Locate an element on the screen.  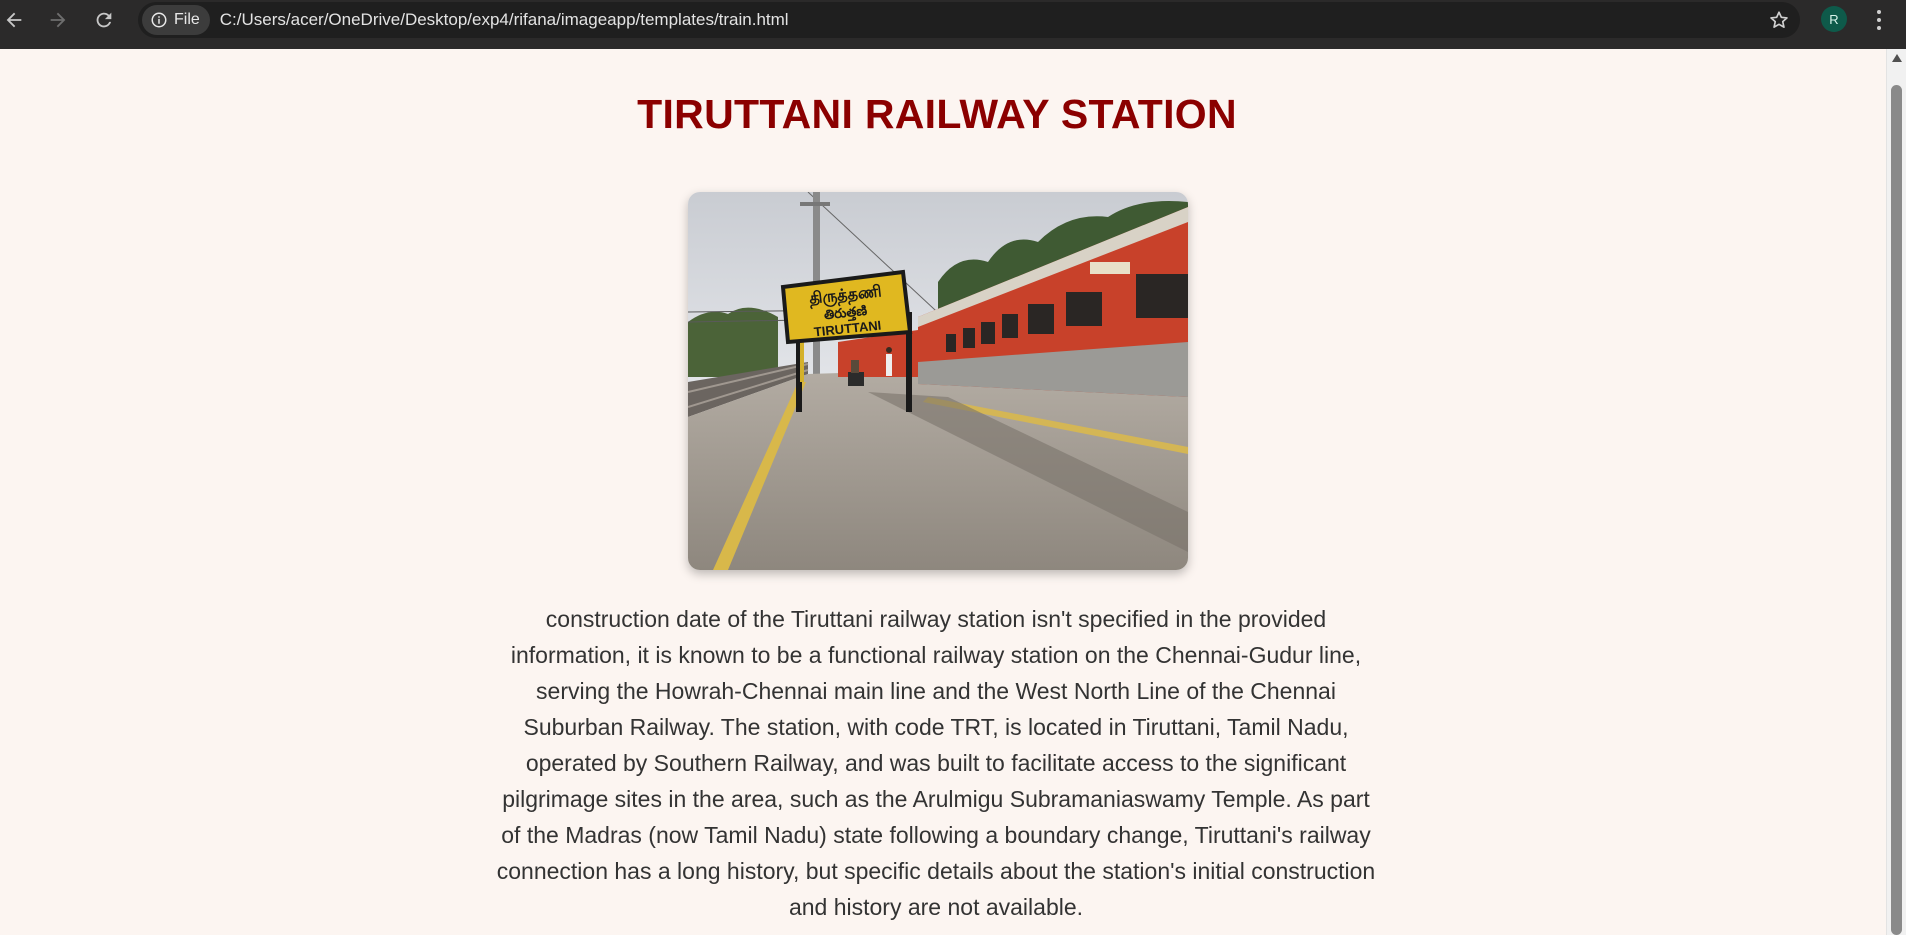
station-photo: திருத்தணி తిరుత్తణి TIRUTTANI is located at coordinates (938, 381).